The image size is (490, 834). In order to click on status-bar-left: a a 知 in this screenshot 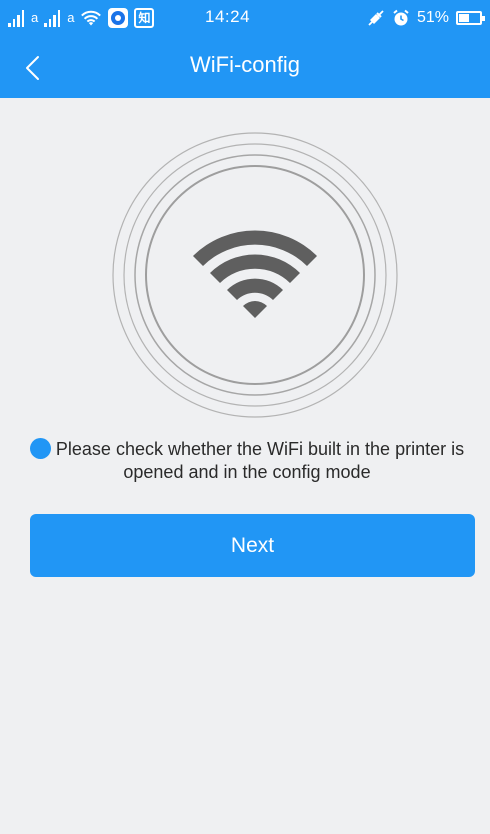, I will do `click(81, 18)`.